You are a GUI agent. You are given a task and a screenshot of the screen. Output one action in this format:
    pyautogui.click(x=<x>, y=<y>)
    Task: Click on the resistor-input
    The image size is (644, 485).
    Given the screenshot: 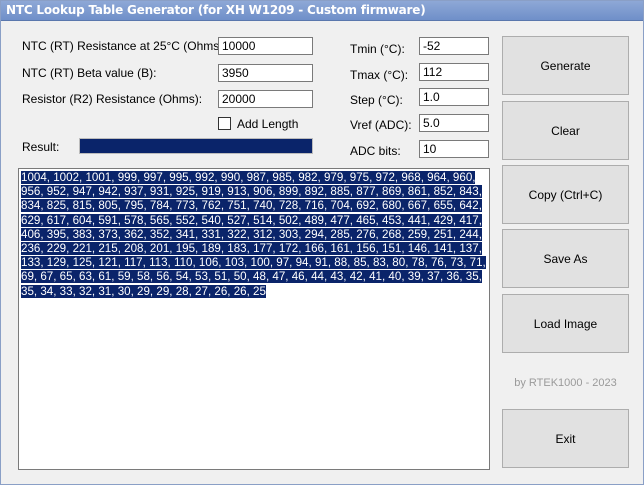 What is the action you would take?
    pyautogui.click(x=265, y=99)
    